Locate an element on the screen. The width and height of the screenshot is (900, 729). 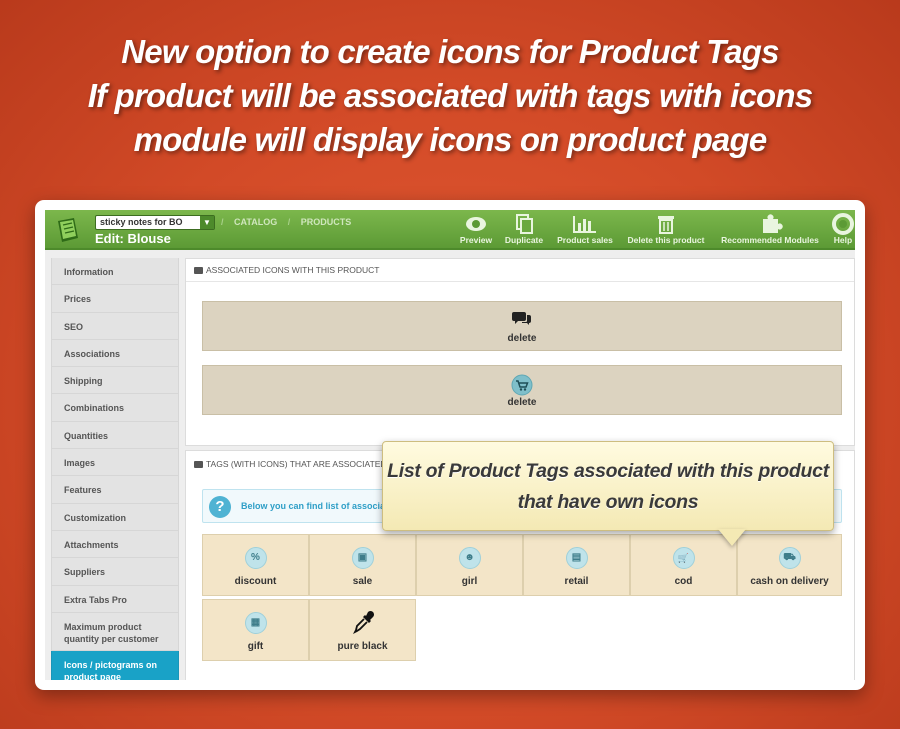
sidebar-item-associations: Associations is located at coordinates (115, 353).